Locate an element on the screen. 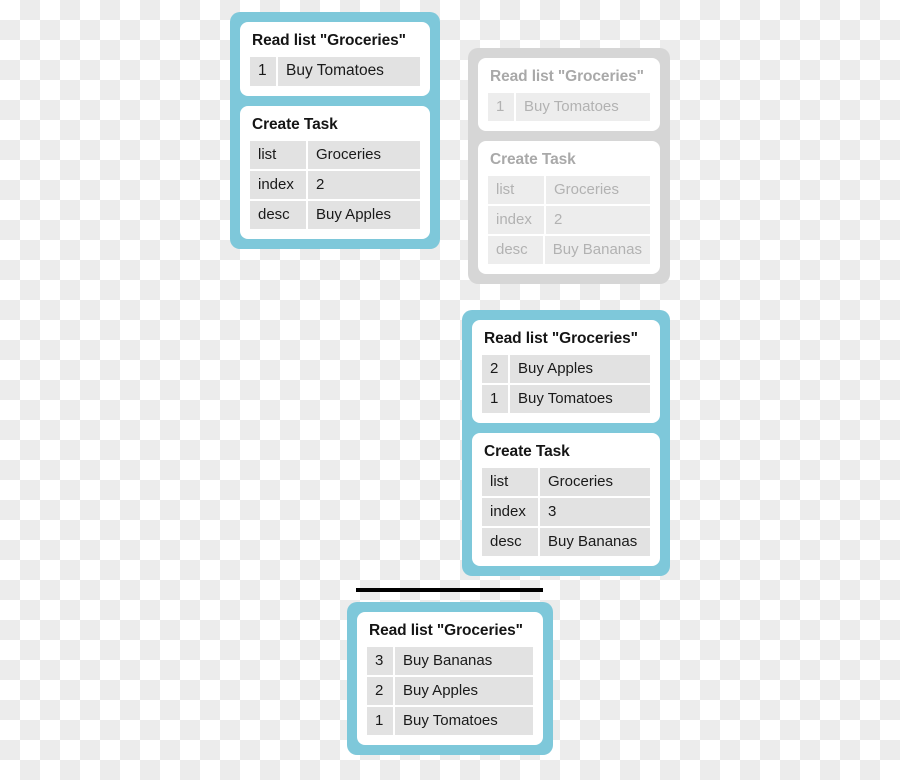 The height and width of the screenshot is (780, 900). field-value: 3 is located at coordinates (594, 512).